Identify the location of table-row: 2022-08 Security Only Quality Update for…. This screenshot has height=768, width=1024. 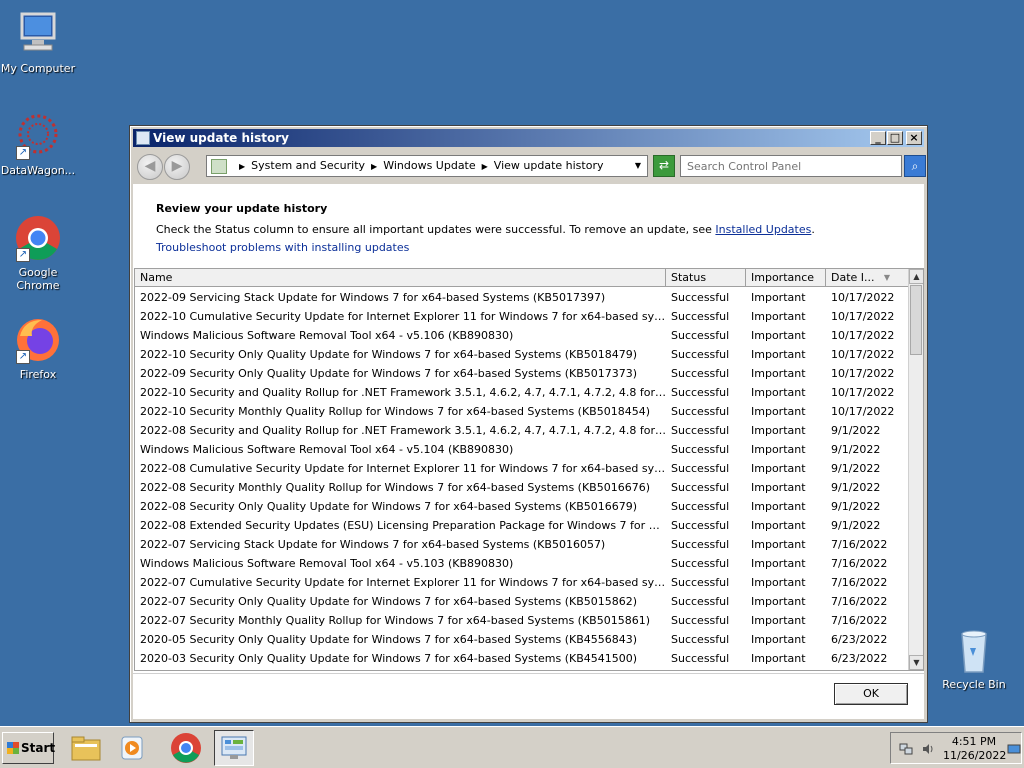
(522, 506).